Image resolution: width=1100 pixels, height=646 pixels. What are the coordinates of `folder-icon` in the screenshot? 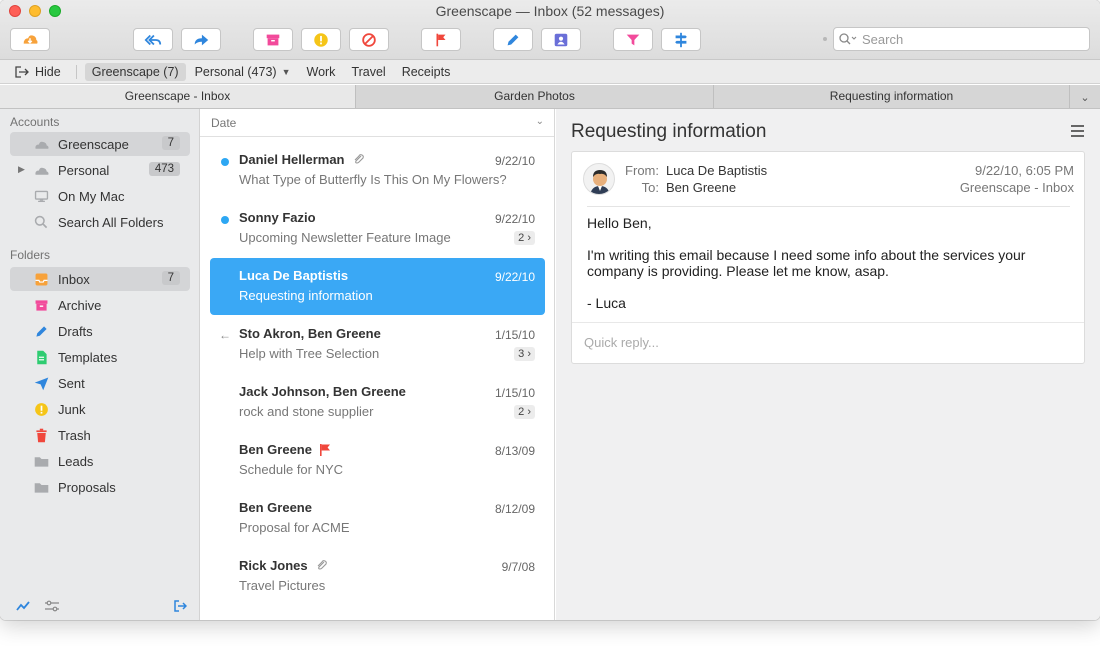 It's located at (41, 461).